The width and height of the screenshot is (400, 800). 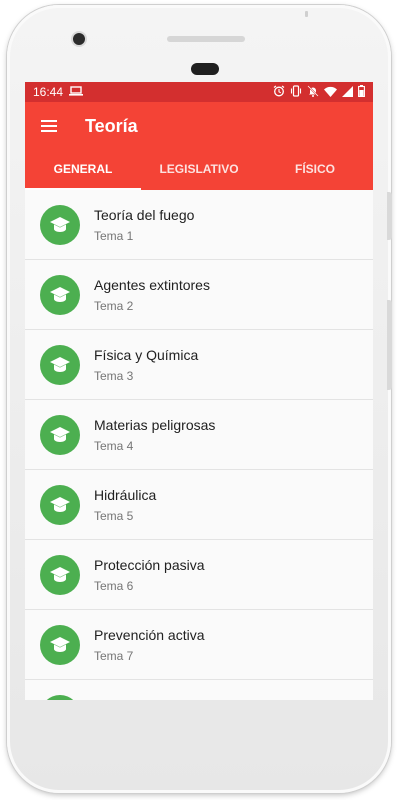 I want to click on tab-general: GENERAL, so click(x=83, y=170).